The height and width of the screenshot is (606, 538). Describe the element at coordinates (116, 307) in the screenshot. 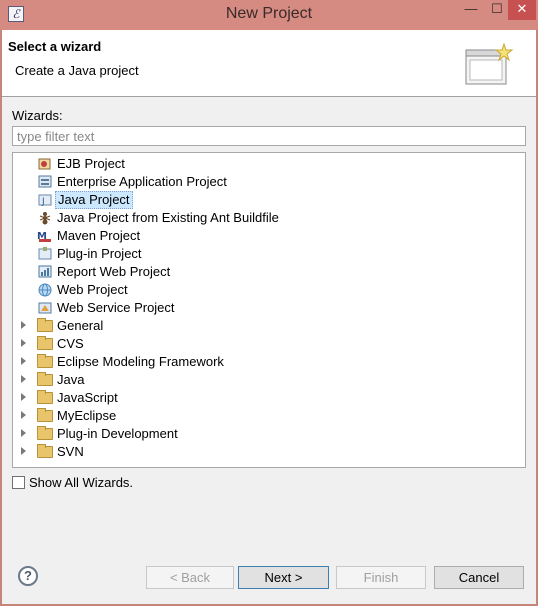

I see `tree-item-label: Web Service Project` at that location.